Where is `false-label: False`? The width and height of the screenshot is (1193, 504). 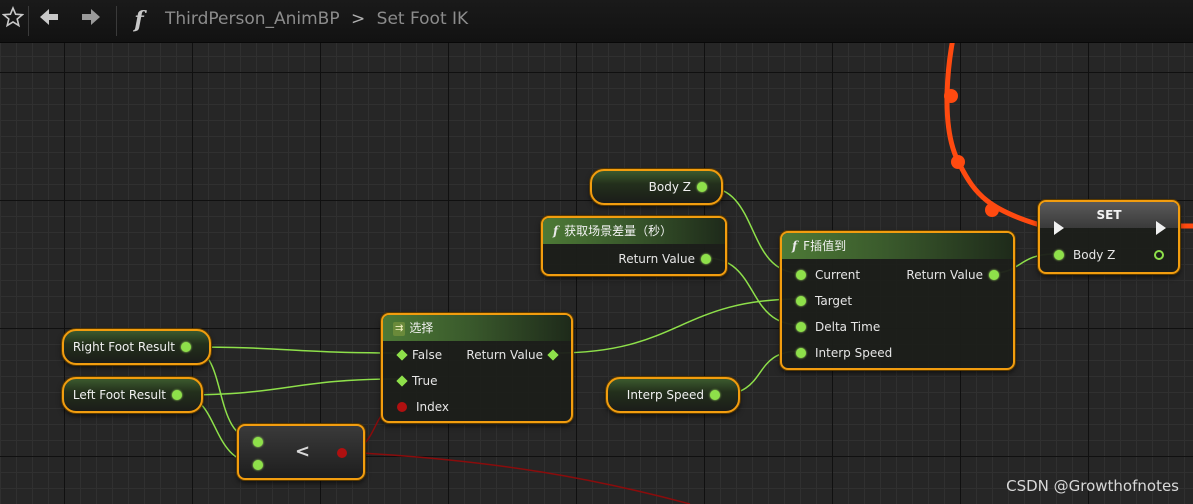 false-label: False is located at coordinates (427, 355).